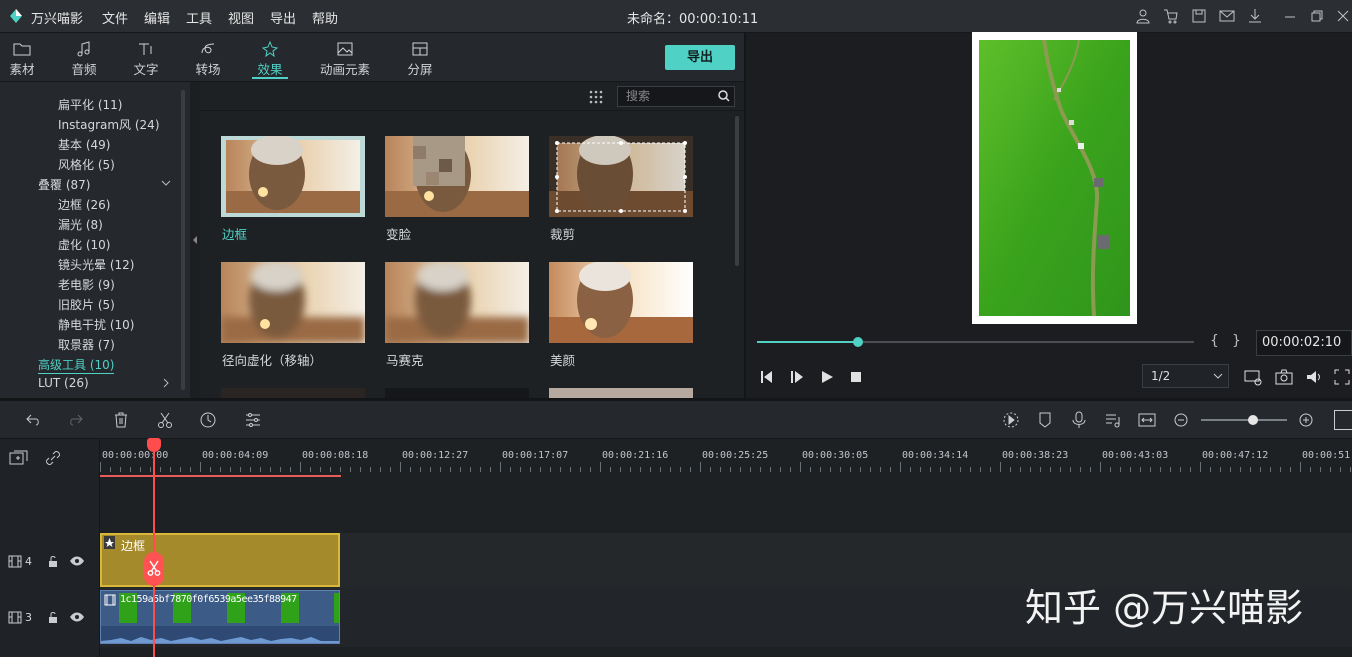  Describe the element at coordinates (199, 17) in the screenshot. I see `menu-tools: 工具` at that location.